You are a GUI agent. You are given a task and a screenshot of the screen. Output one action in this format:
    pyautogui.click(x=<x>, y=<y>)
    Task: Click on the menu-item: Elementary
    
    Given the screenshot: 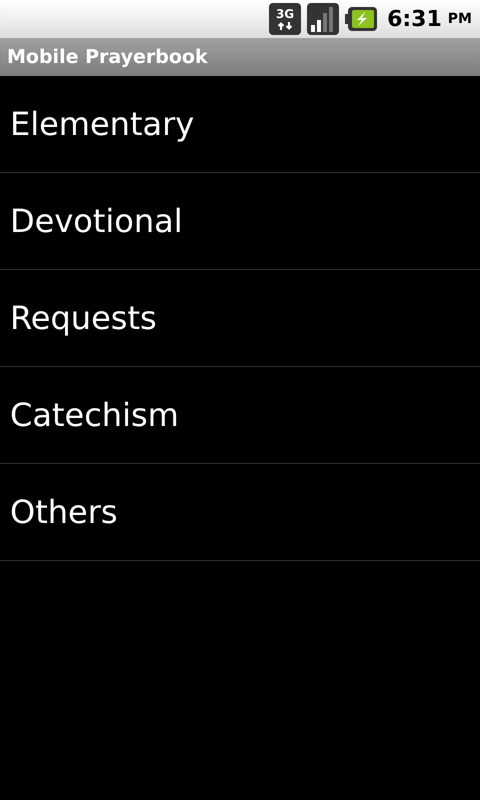 What is the action you would take?
    pyautogui.click(x=240, y=124)
    